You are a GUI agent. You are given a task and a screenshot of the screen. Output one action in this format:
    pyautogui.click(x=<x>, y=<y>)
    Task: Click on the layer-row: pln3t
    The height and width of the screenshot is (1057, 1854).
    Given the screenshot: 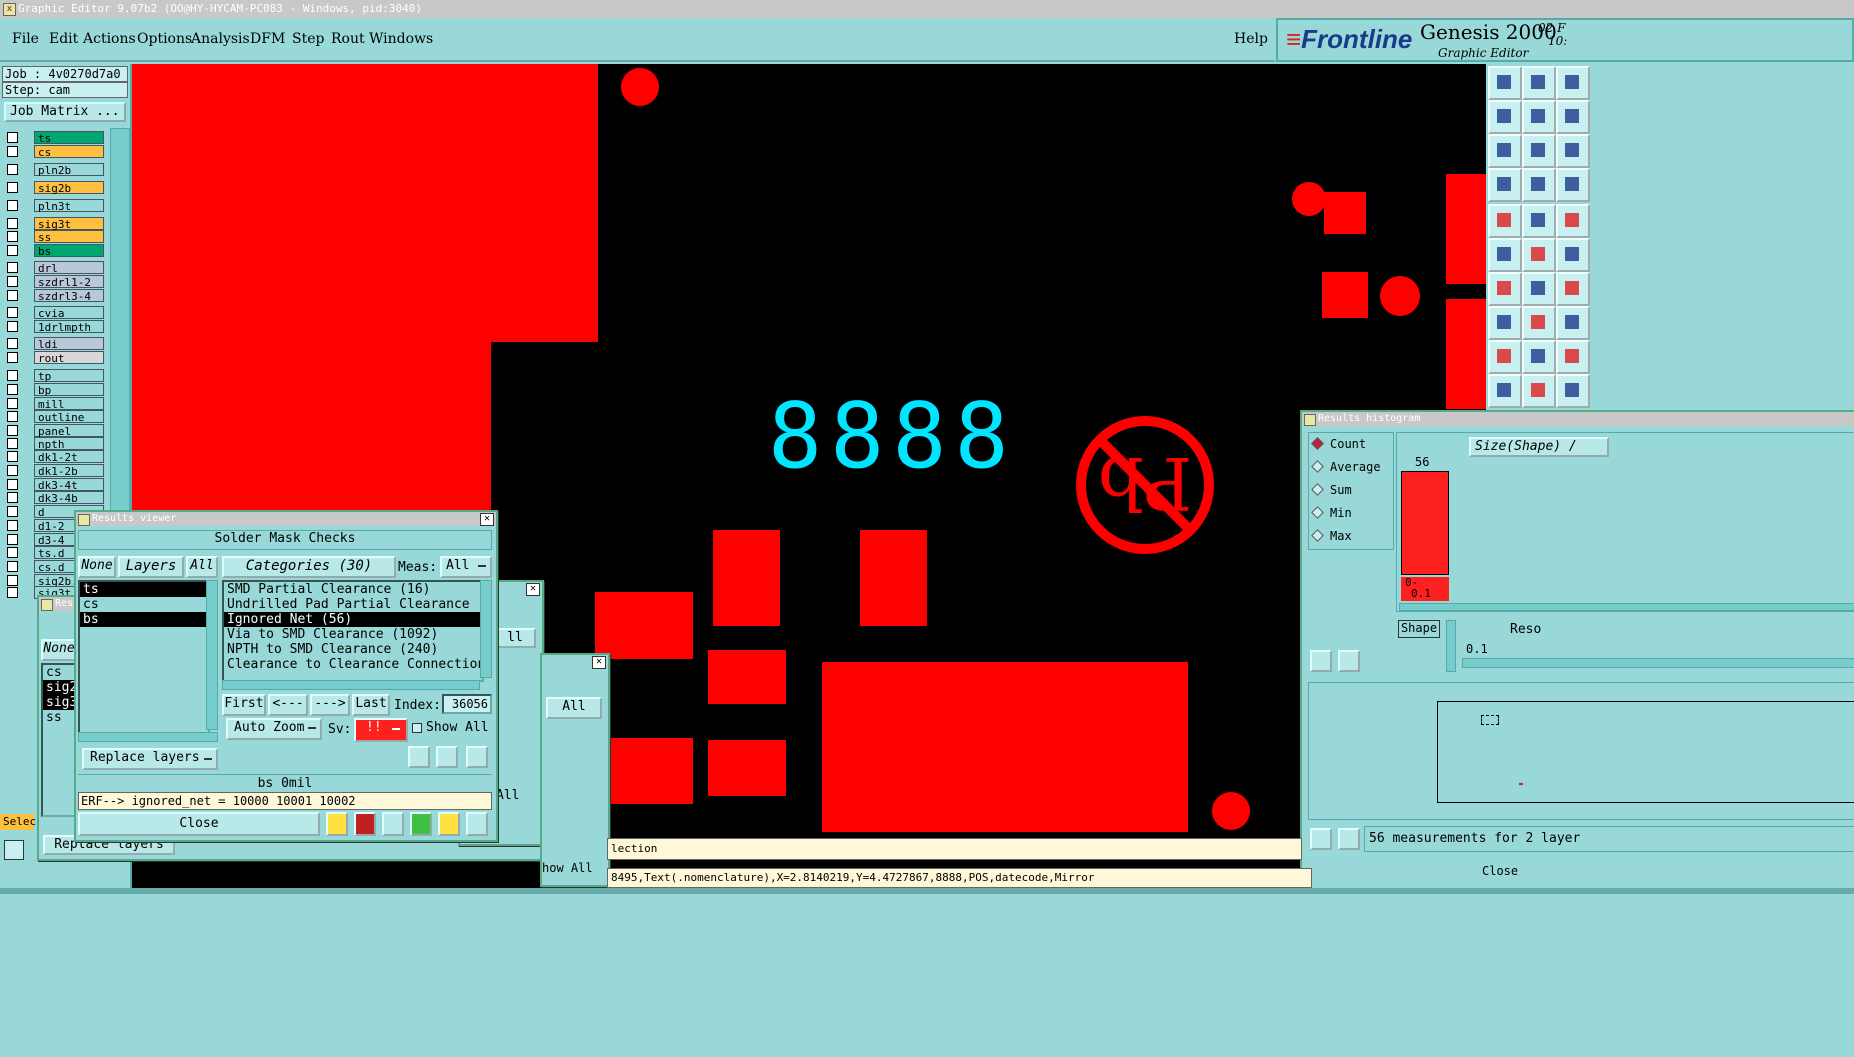 What is the action you would take?
    pyautogui.click(x=55, y=206)
    